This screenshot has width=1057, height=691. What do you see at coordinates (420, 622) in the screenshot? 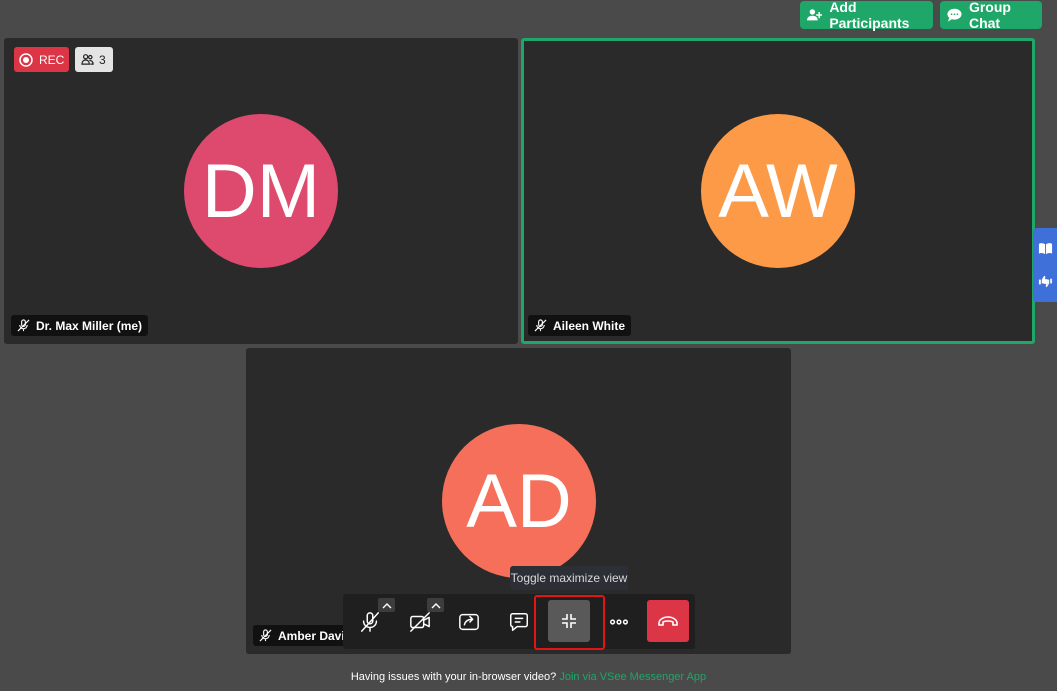
I see `video-off-icon` at bounding box center [420, 622].